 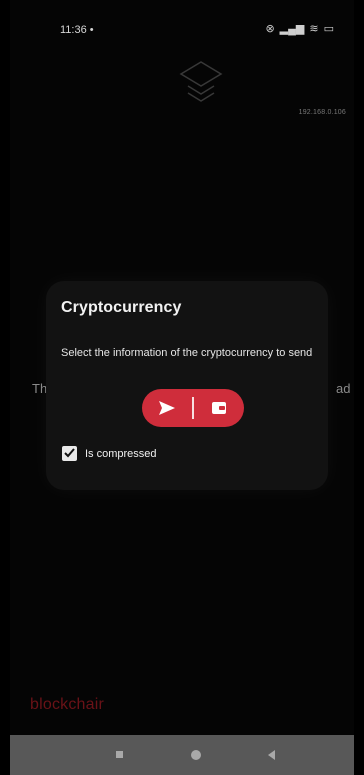 What do you see at coordinates (328, 29) in the screenshot?
I see `battery-icon: ▭` at bounding box center [328, 29].